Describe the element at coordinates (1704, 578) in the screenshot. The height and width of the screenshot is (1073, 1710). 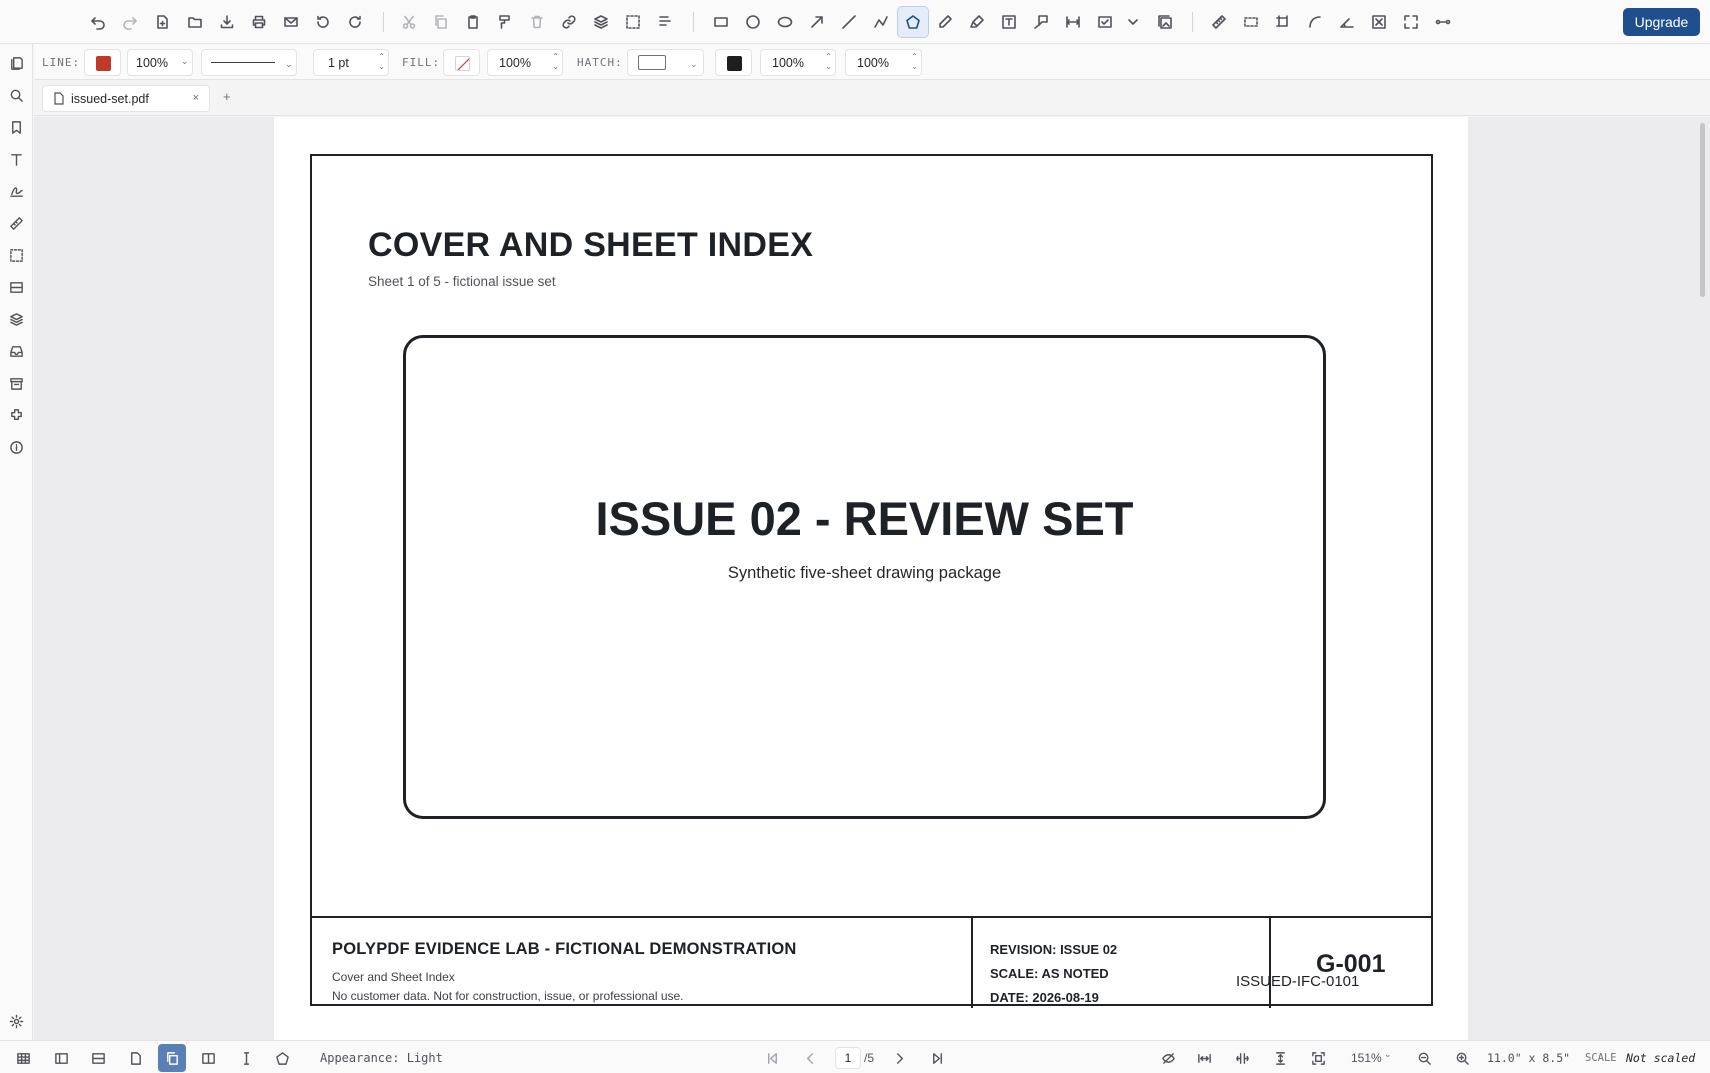
I see `vertical-scrollbar` at that location.